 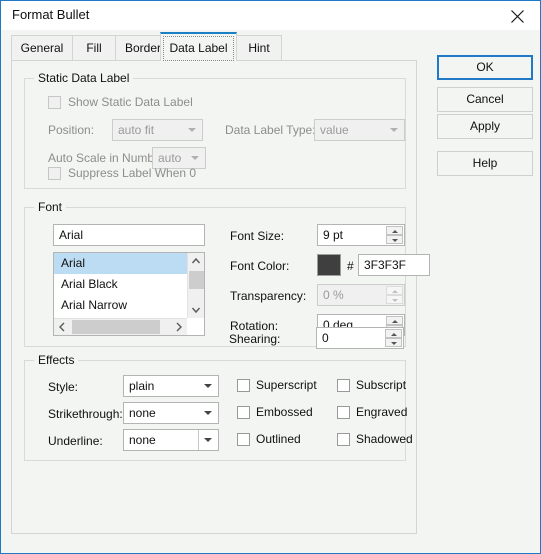 I want to click on font-color-label: Font Color:, so click(x=260, y=266).